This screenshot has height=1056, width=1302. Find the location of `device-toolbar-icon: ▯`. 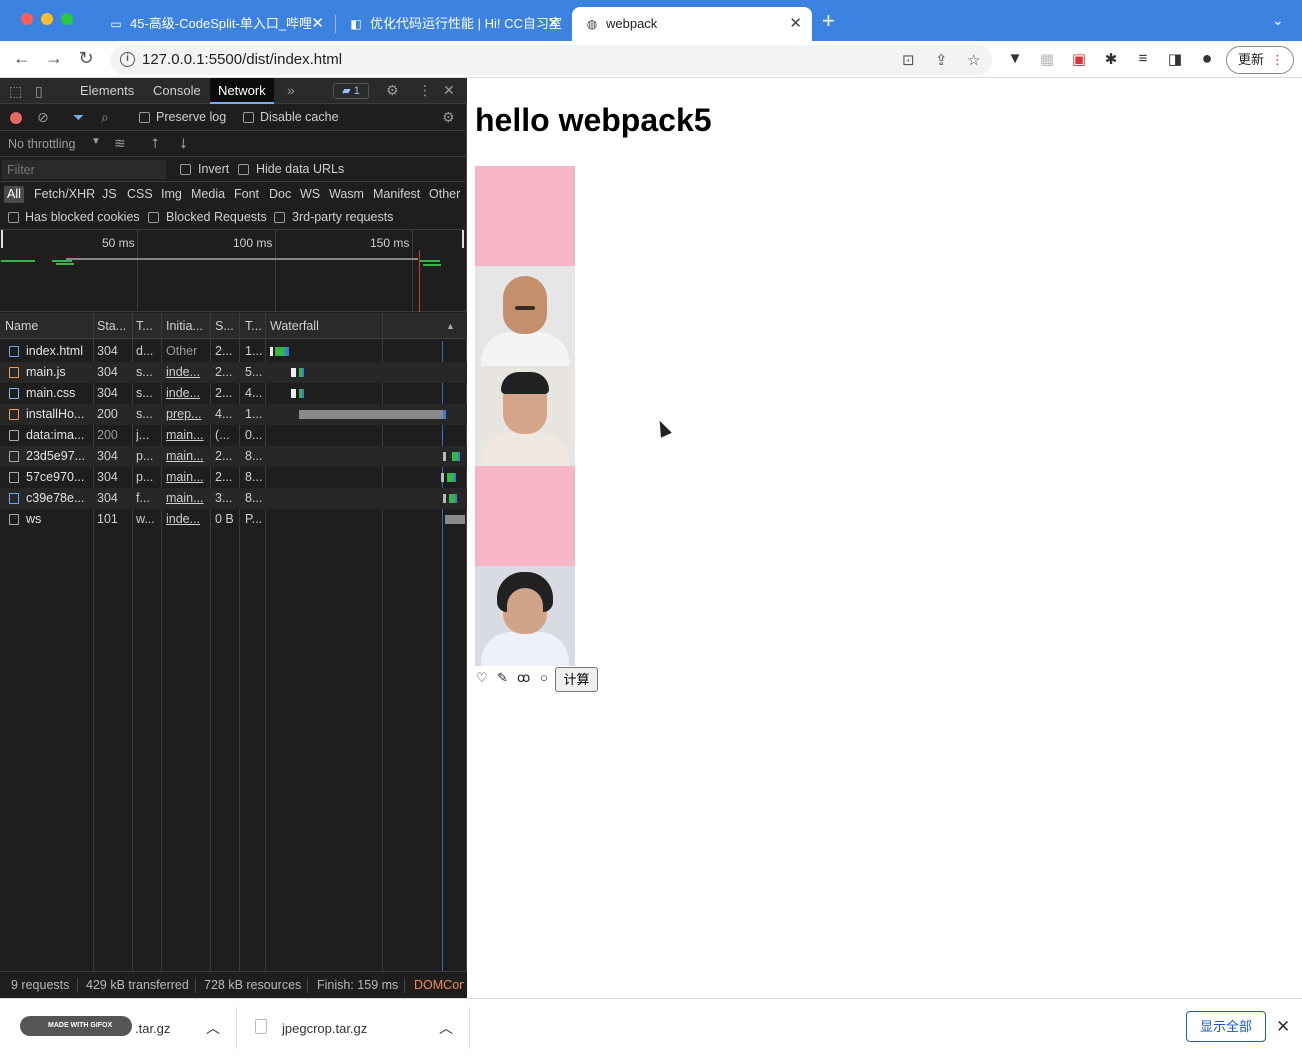

device-toolbar-icon: ▯ is located at coordinates (39, 91).